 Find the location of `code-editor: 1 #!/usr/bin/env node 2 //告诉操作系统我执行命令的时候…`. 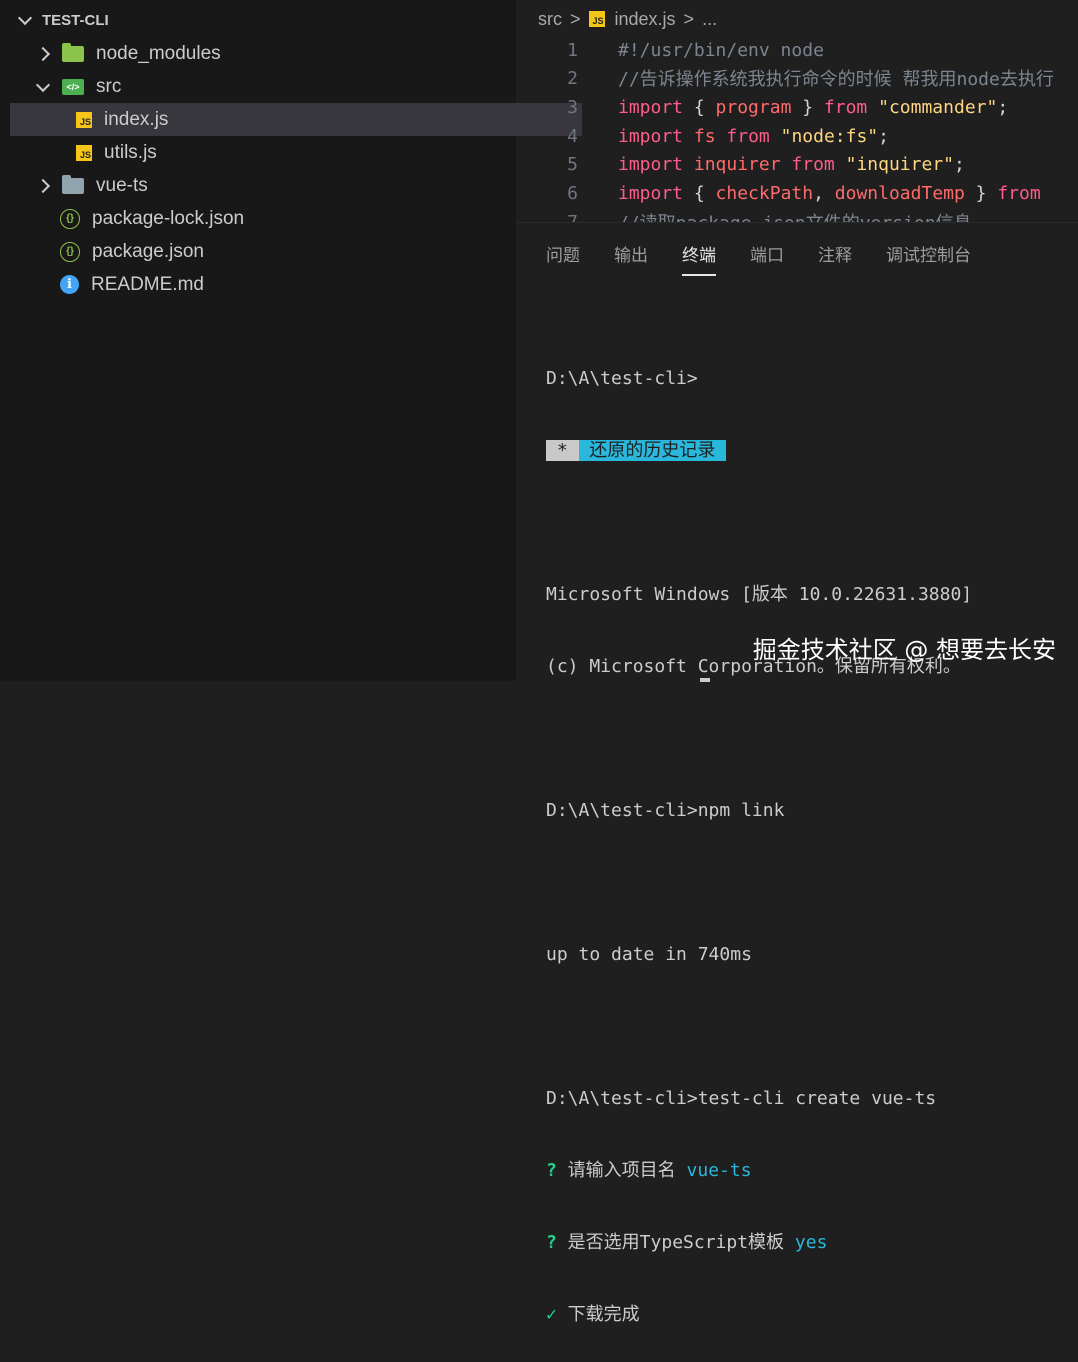

code-editor: 1 #!/usr/bin/env node 2 //告诉操作系统我执行命令的时候… is located at coordinates (797, 130).